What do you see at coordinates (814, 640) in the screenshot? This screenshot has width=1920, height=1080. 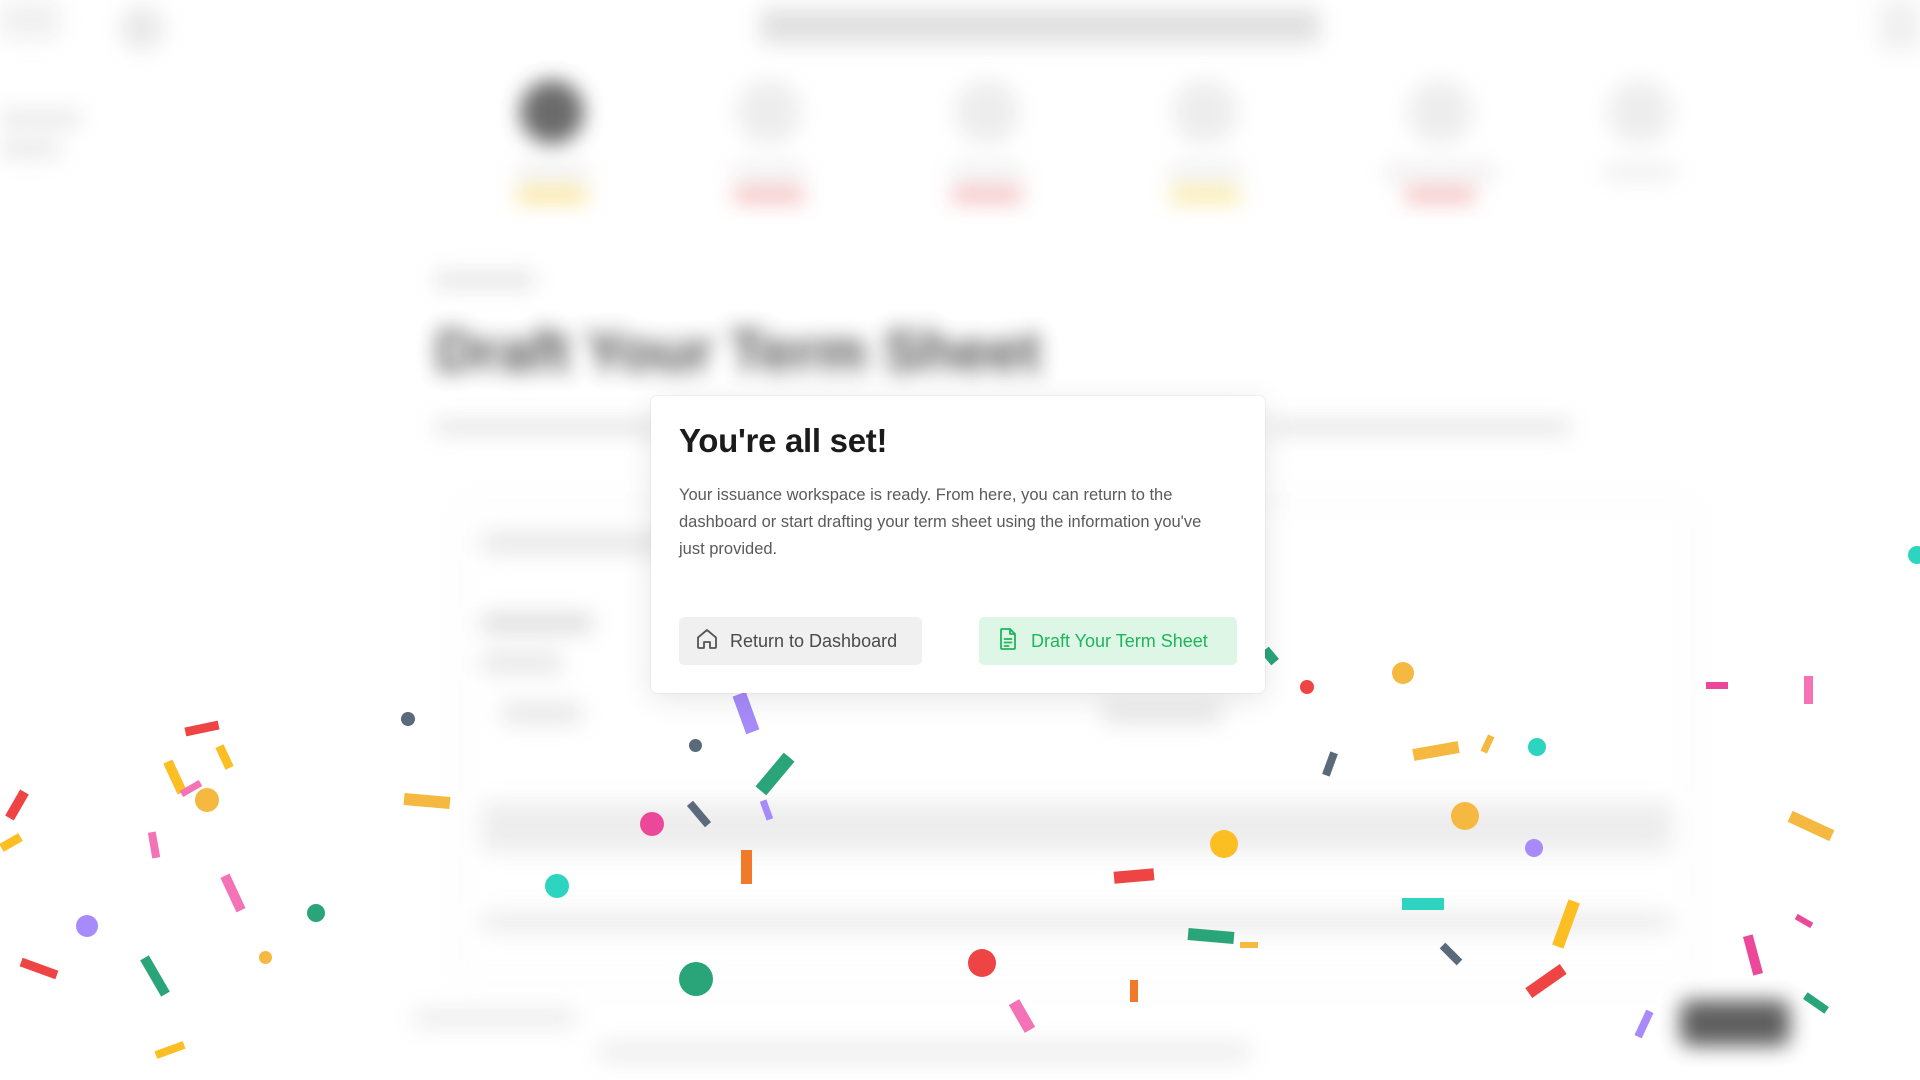 I see `return-to-dashboard-label: Return to Dashboard` at bounding box center [814, 640].